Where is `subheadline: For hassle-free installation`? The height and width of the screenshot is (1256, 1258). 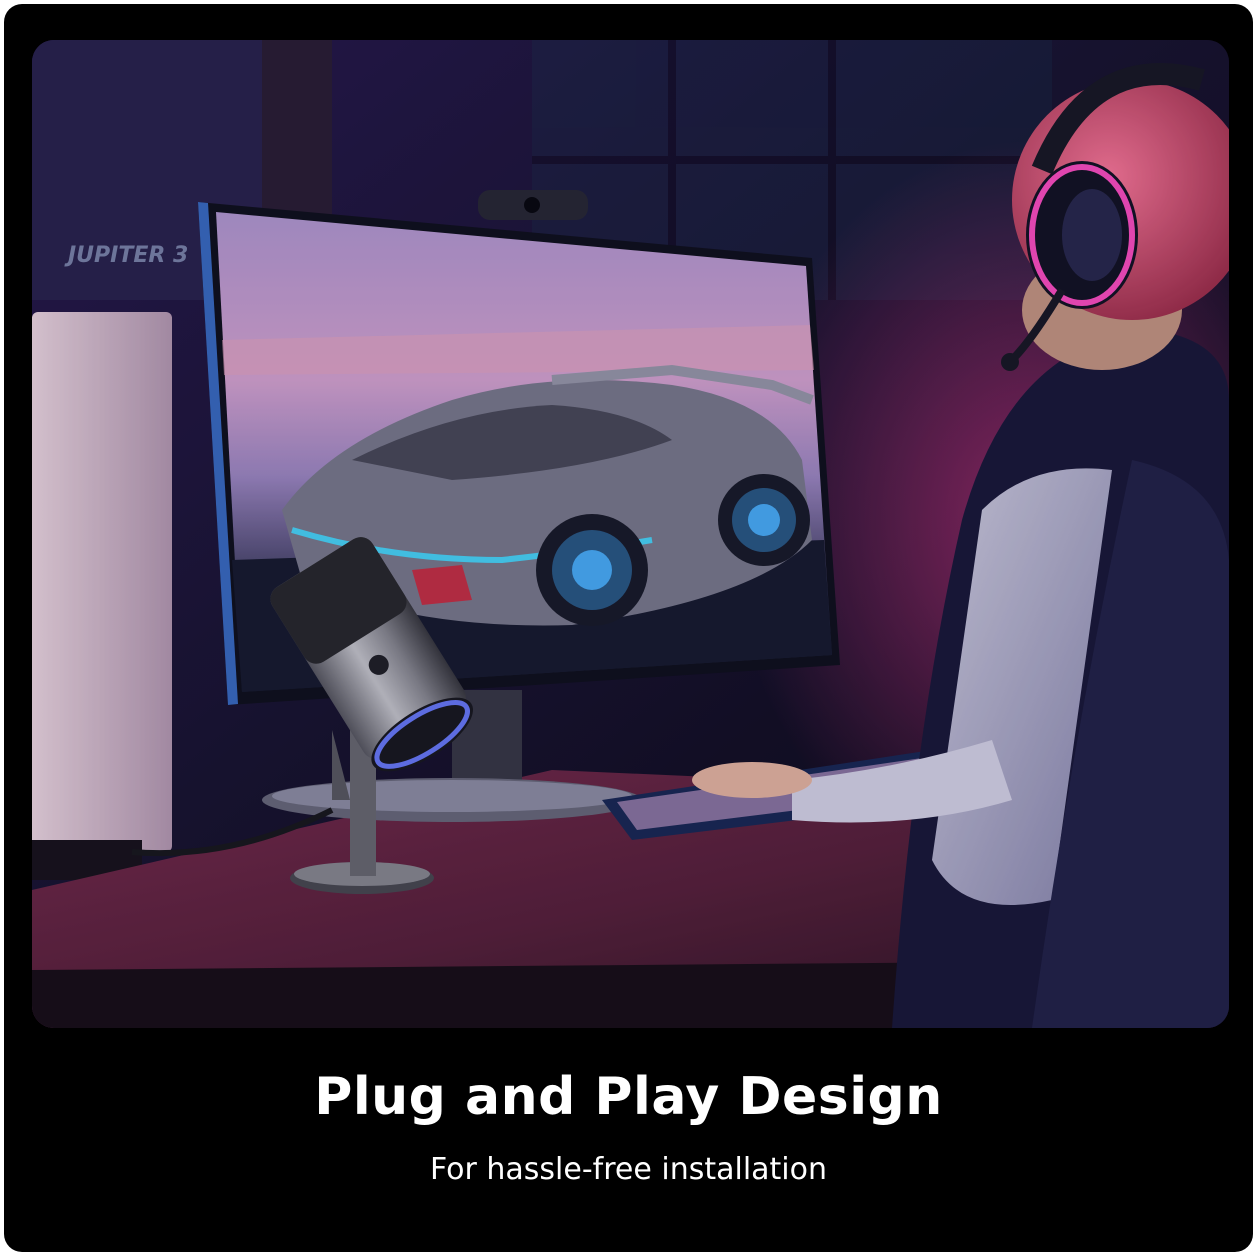 subheadline: For hassle-free installation is located at coordinates (628, 1169).